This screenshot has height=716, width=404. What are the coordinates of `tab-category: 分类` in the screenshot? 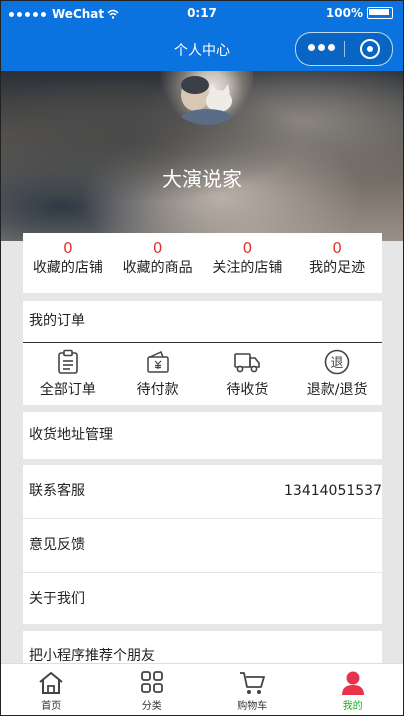 It's located at (152, 689).